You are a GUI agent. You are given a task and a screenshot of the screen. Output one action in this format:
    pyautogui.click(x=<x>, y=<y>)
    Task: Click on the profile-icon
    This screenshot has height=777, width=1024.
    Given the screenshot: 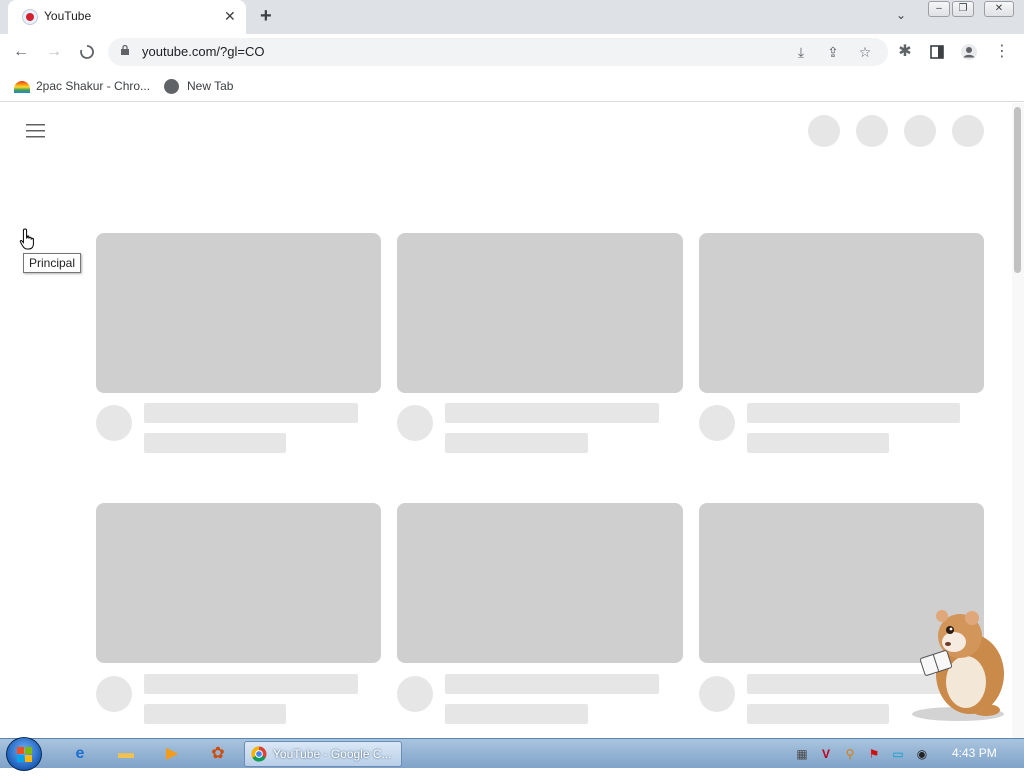 What is the action you would take?
    pyautogui.click(x=969, y=52)
    